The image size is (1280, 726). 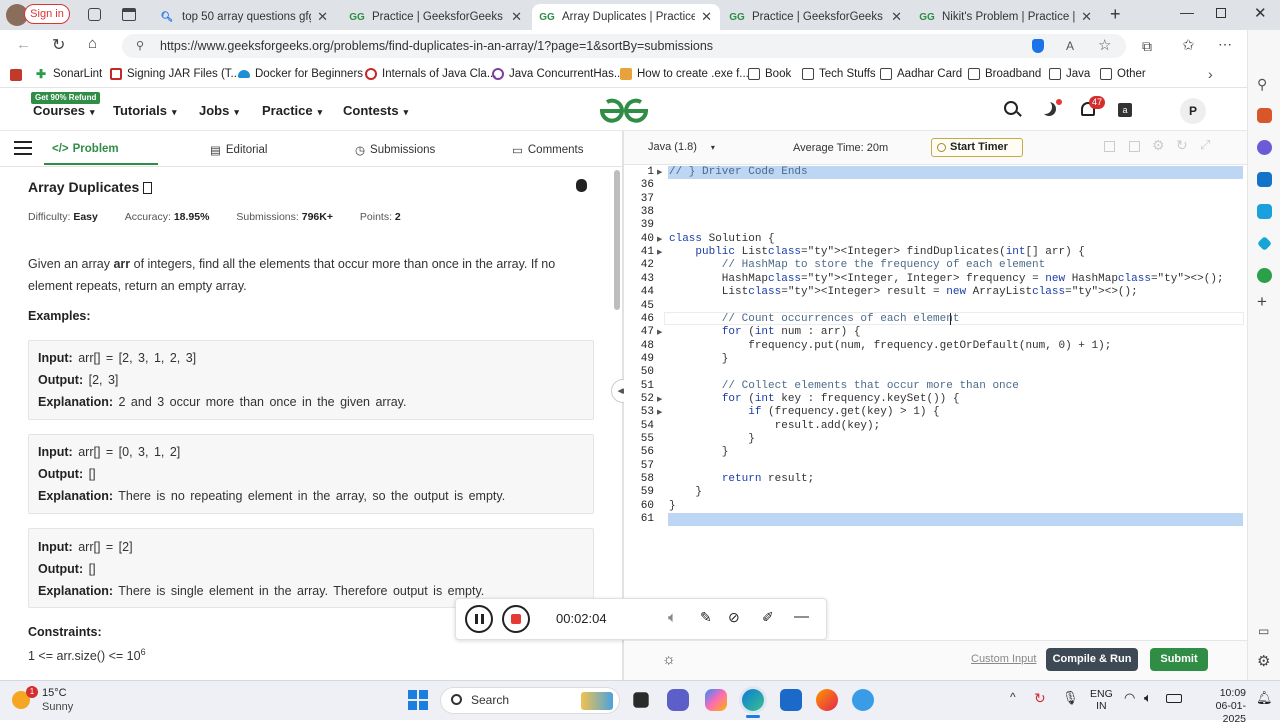 What do you see at coordinates (1225, 44) in the screenshot?
I see `more-menu-icon: ⋯` at bounding box center [1225, 44].